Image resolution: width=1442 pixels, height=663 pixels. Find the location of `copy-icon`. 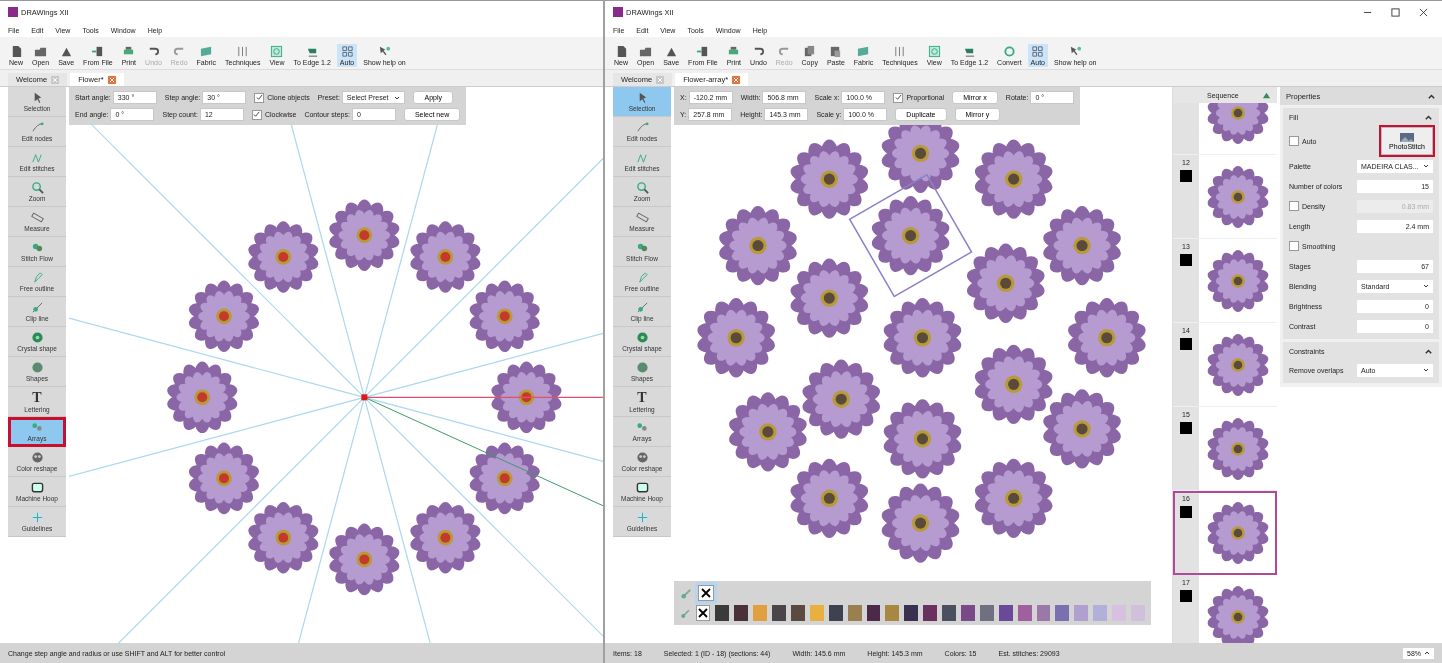

copy-icon is located at coordinates (810, 51).